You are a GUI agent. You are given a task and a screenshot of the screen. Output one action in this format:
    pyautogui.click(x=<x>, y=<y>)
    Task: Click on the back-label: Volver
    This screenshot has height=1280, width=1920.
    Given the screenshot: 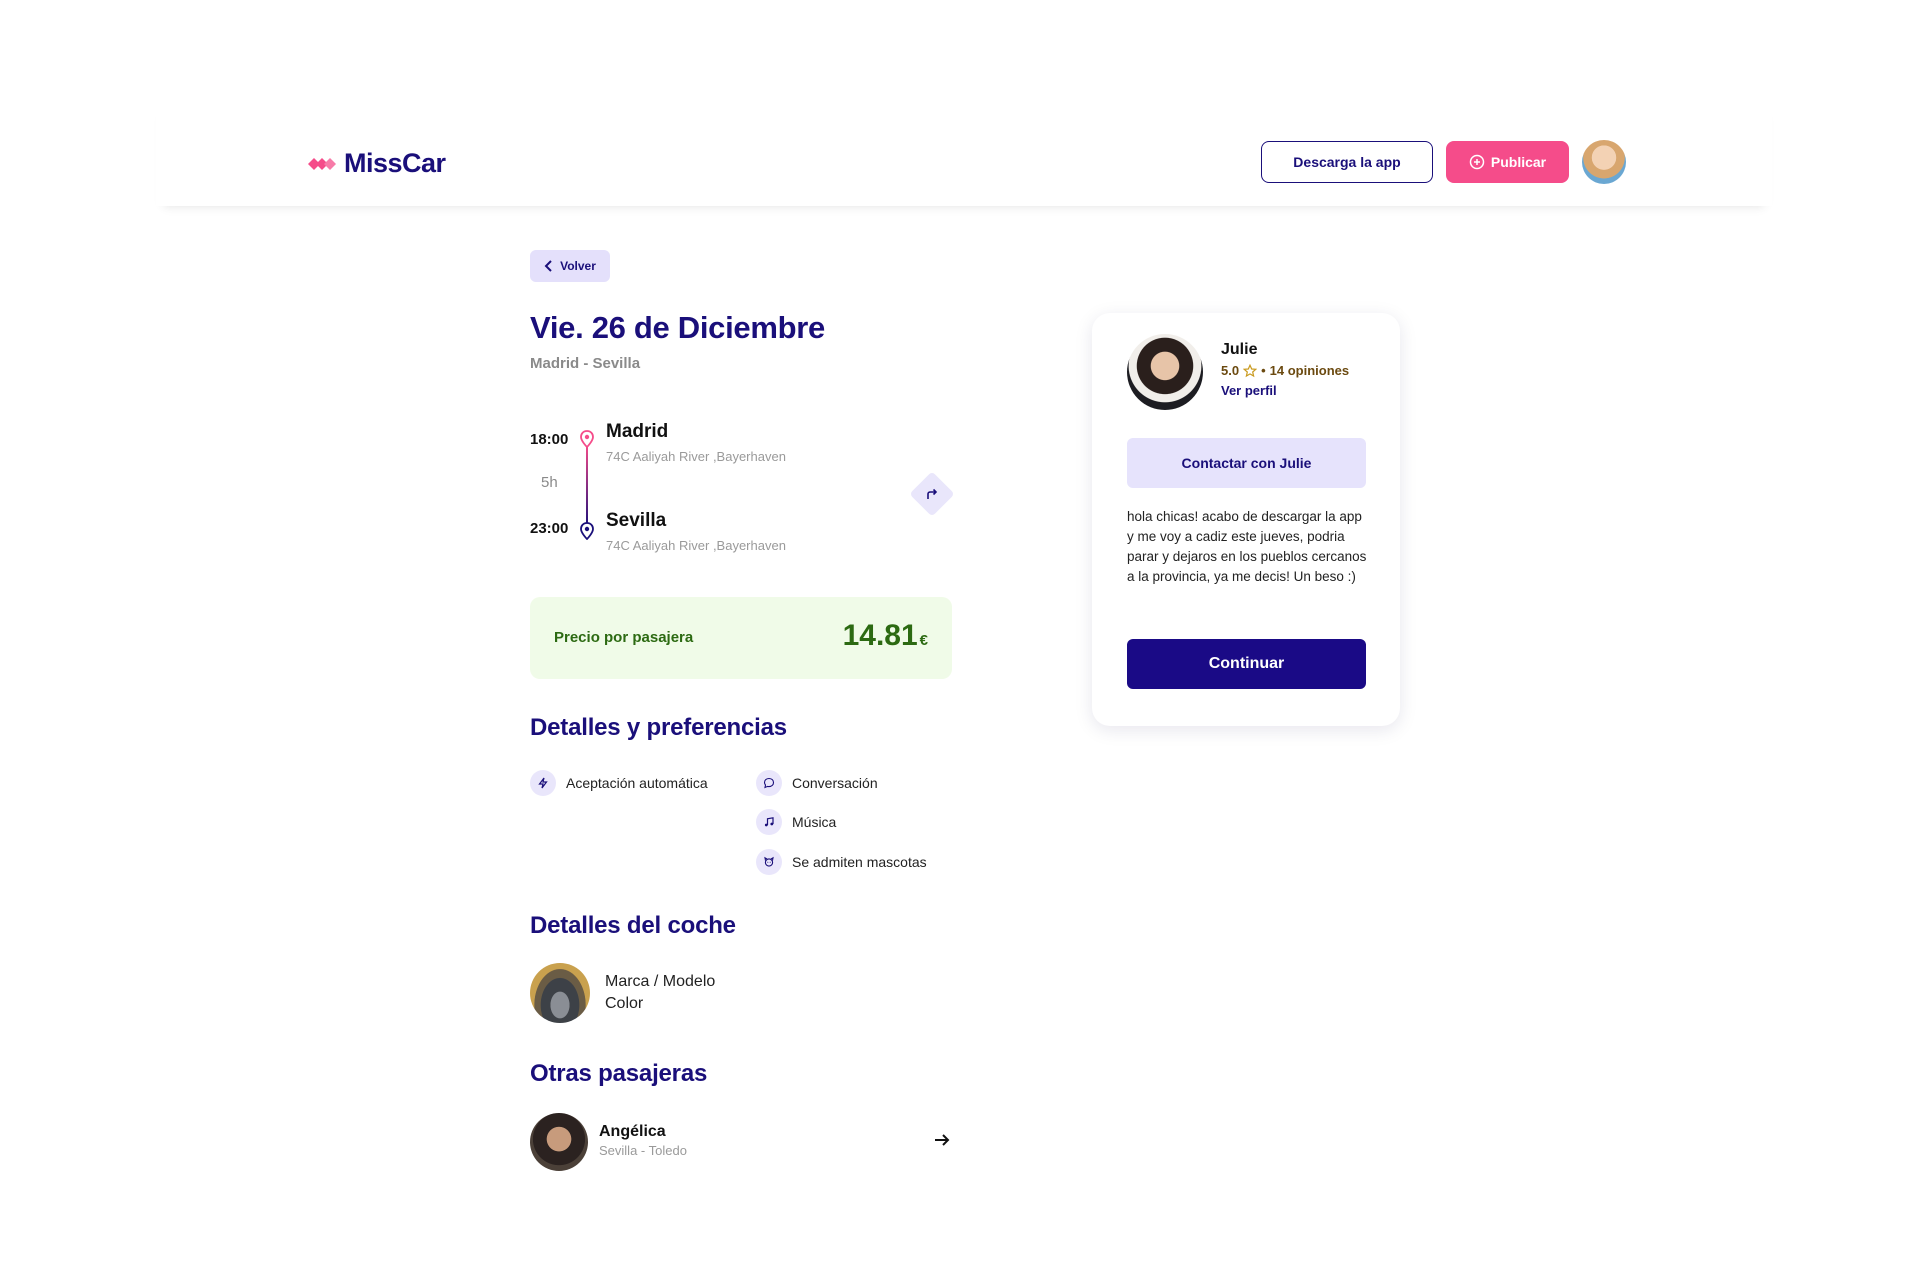 What is the action you would take?
    pyautogui.click(x=578, y=266)
    